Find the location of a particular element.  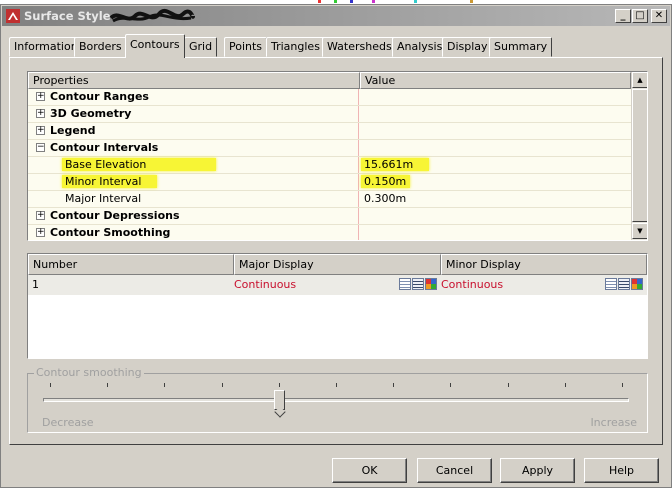

display-table-header: Number Major Display Minor Display is located at coordinates (337, 264).